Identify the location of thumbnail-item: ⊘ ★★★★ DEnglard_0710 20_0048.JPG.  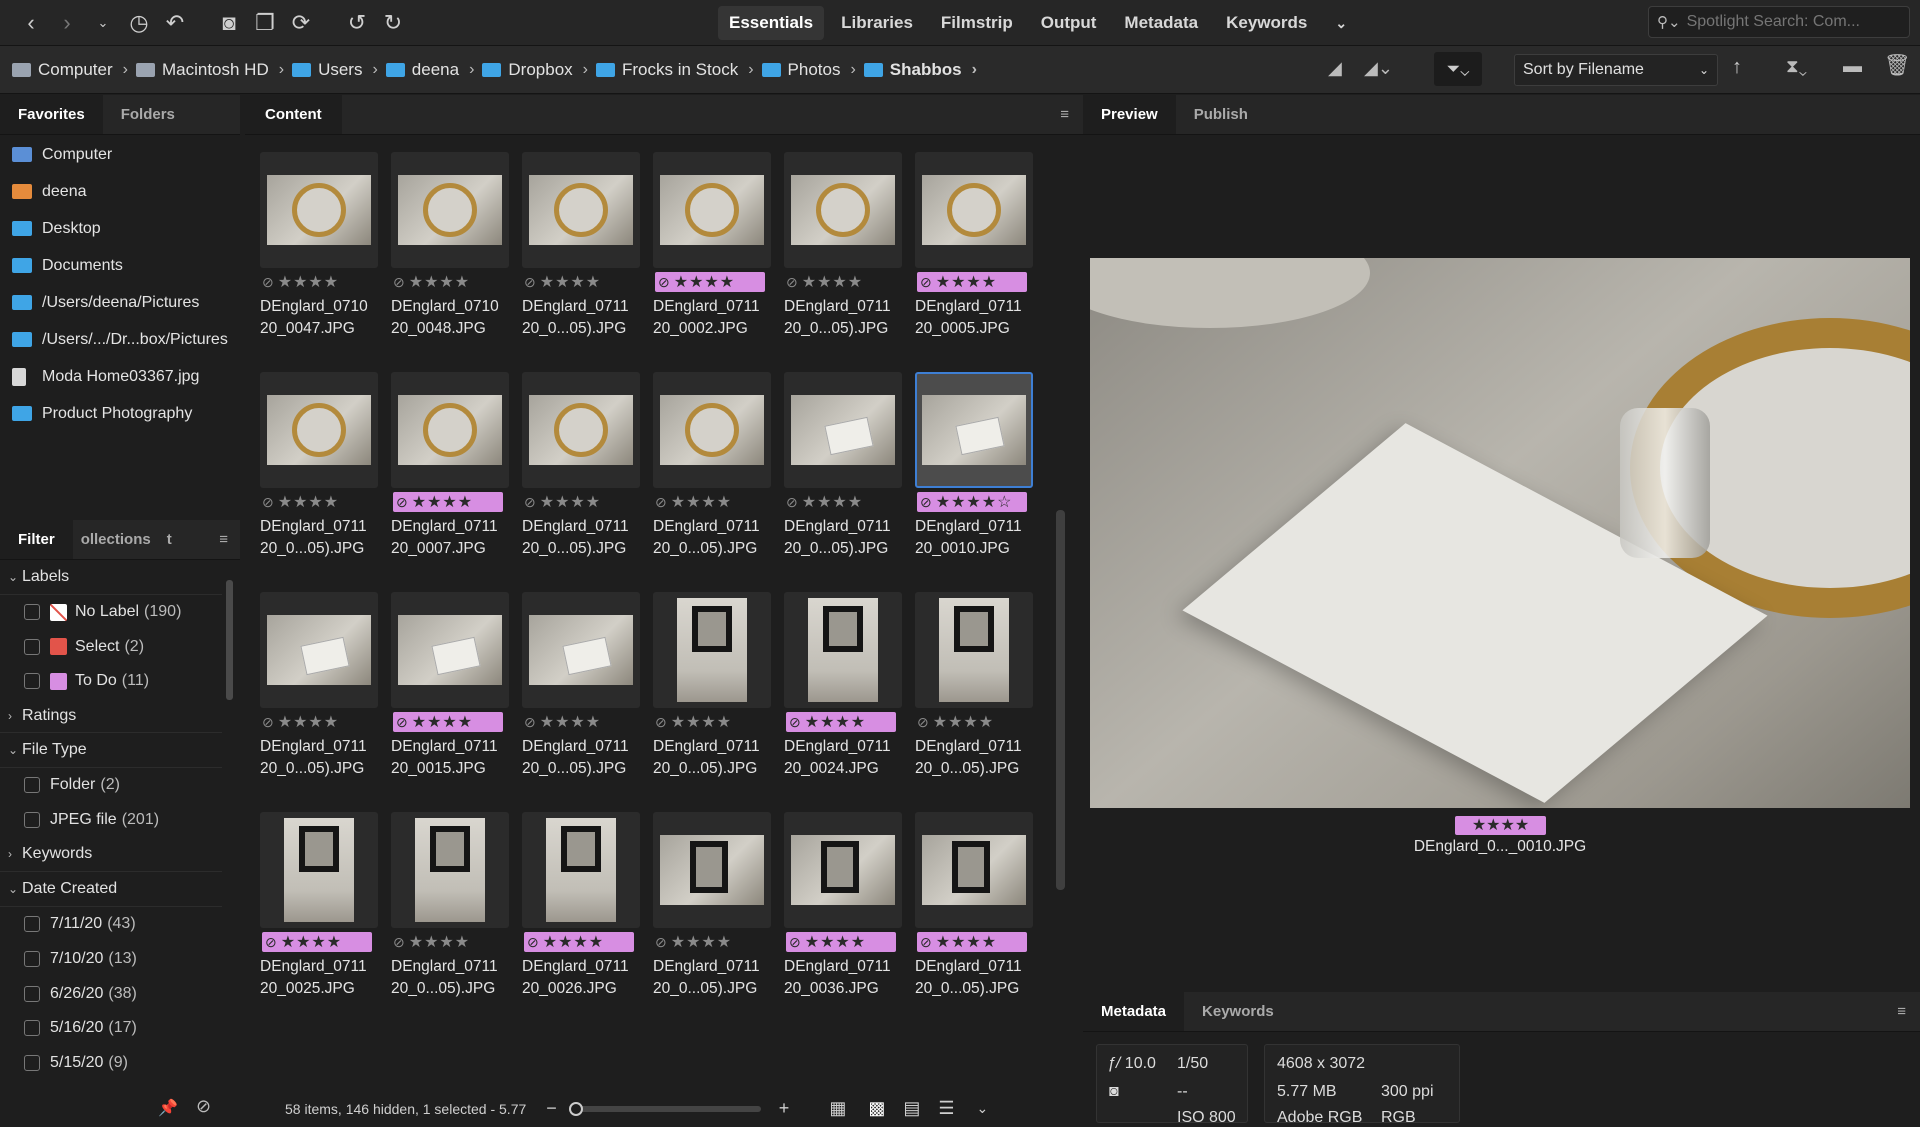
(450, 256).